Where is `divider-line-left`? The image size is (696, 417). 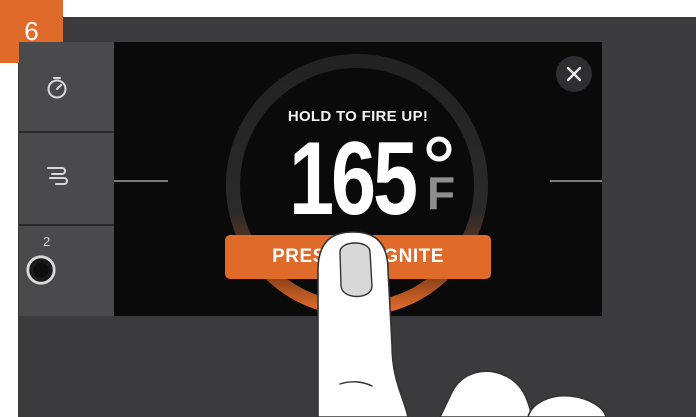
divider-line-left is located at coordinates (141, 181).